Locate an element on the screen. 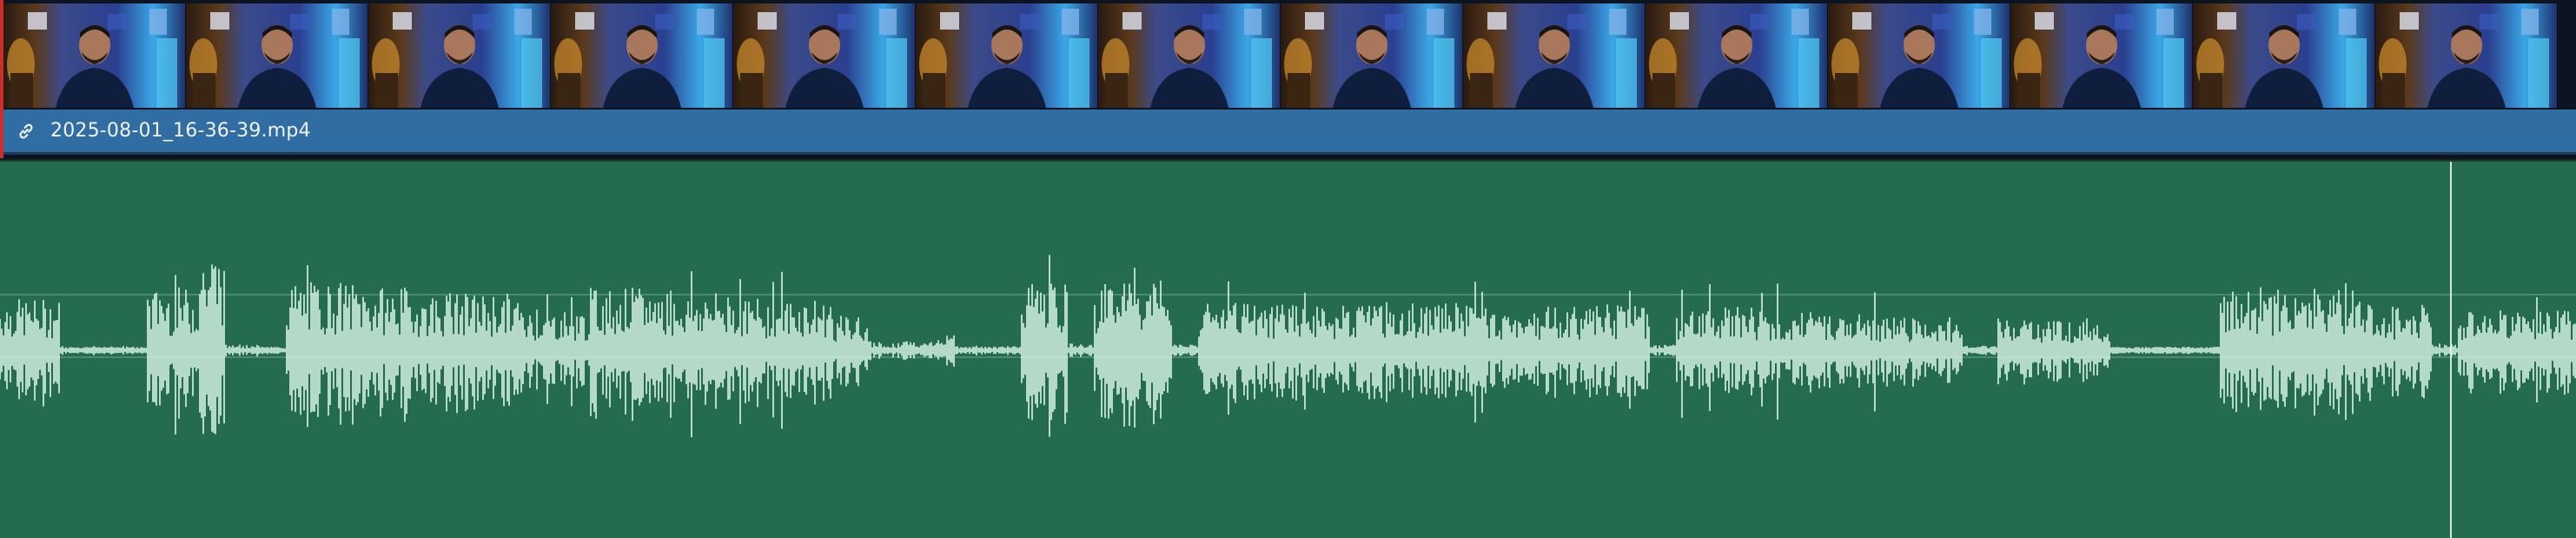  clip-filename: 2025-08-01_16-36-39.mp4 is located at coordinates (180, 131).